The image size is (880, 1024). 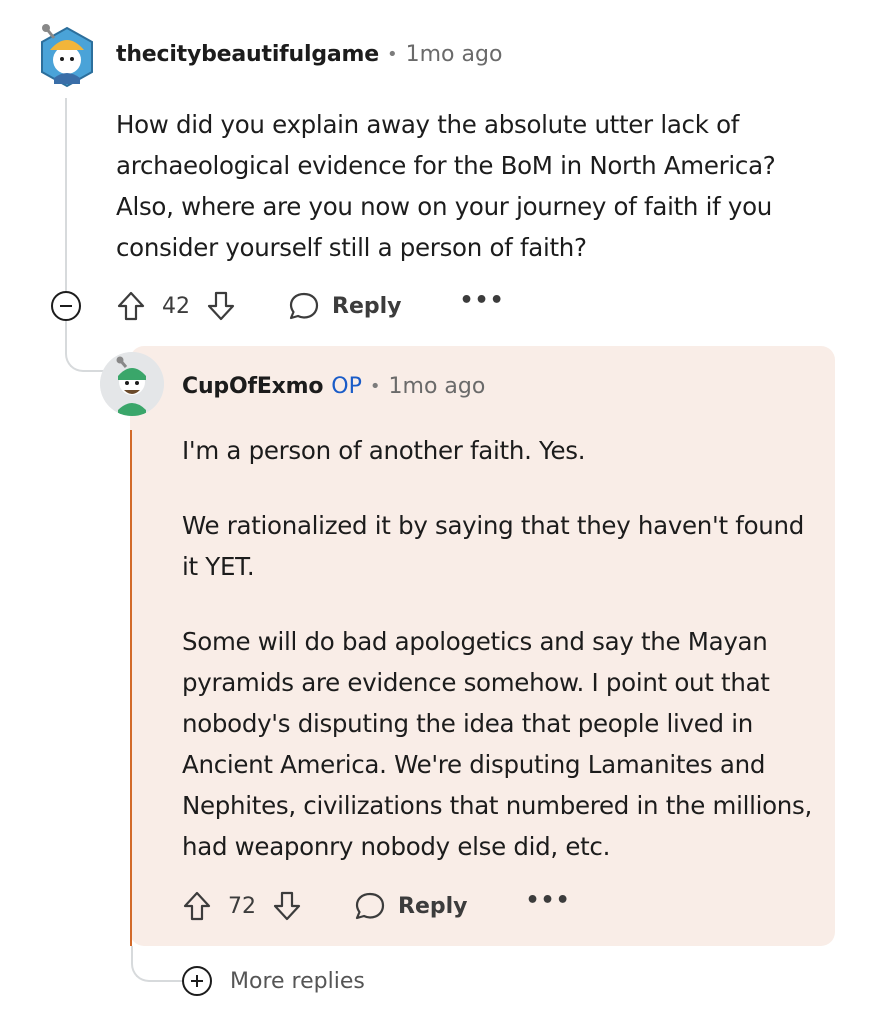 What do you see at coordinates (158, 964) in the screenshot?
I see `thread-connector-more-replies` at bounding box center [158, 964].